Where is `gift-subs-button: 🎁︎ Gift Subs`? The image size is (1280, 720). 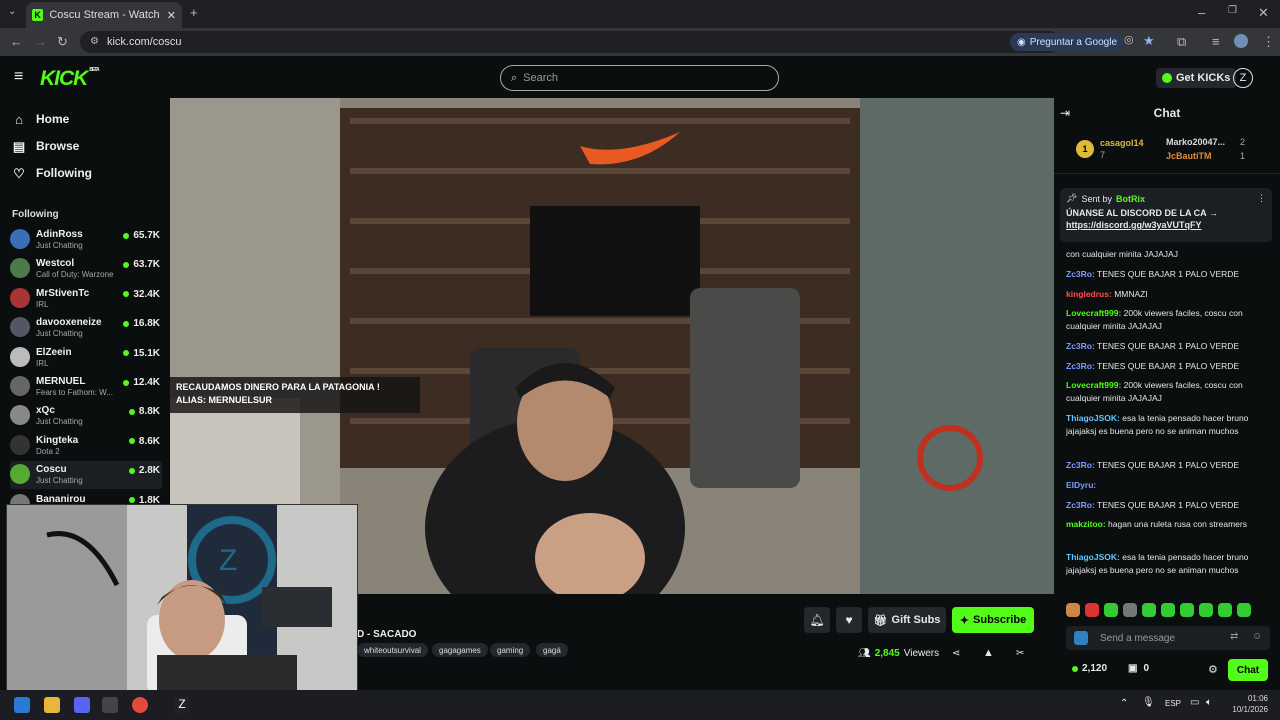
gift-subs-button: 🎁︎ Gift Subs is located at coordinates (907, 620).